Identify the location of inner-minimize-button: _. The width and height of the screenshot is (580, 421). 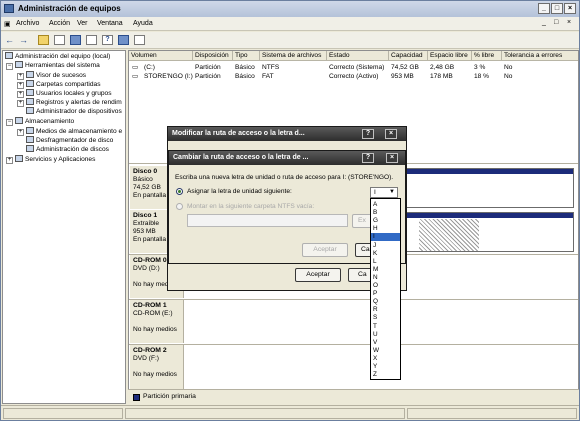
(544, 22).